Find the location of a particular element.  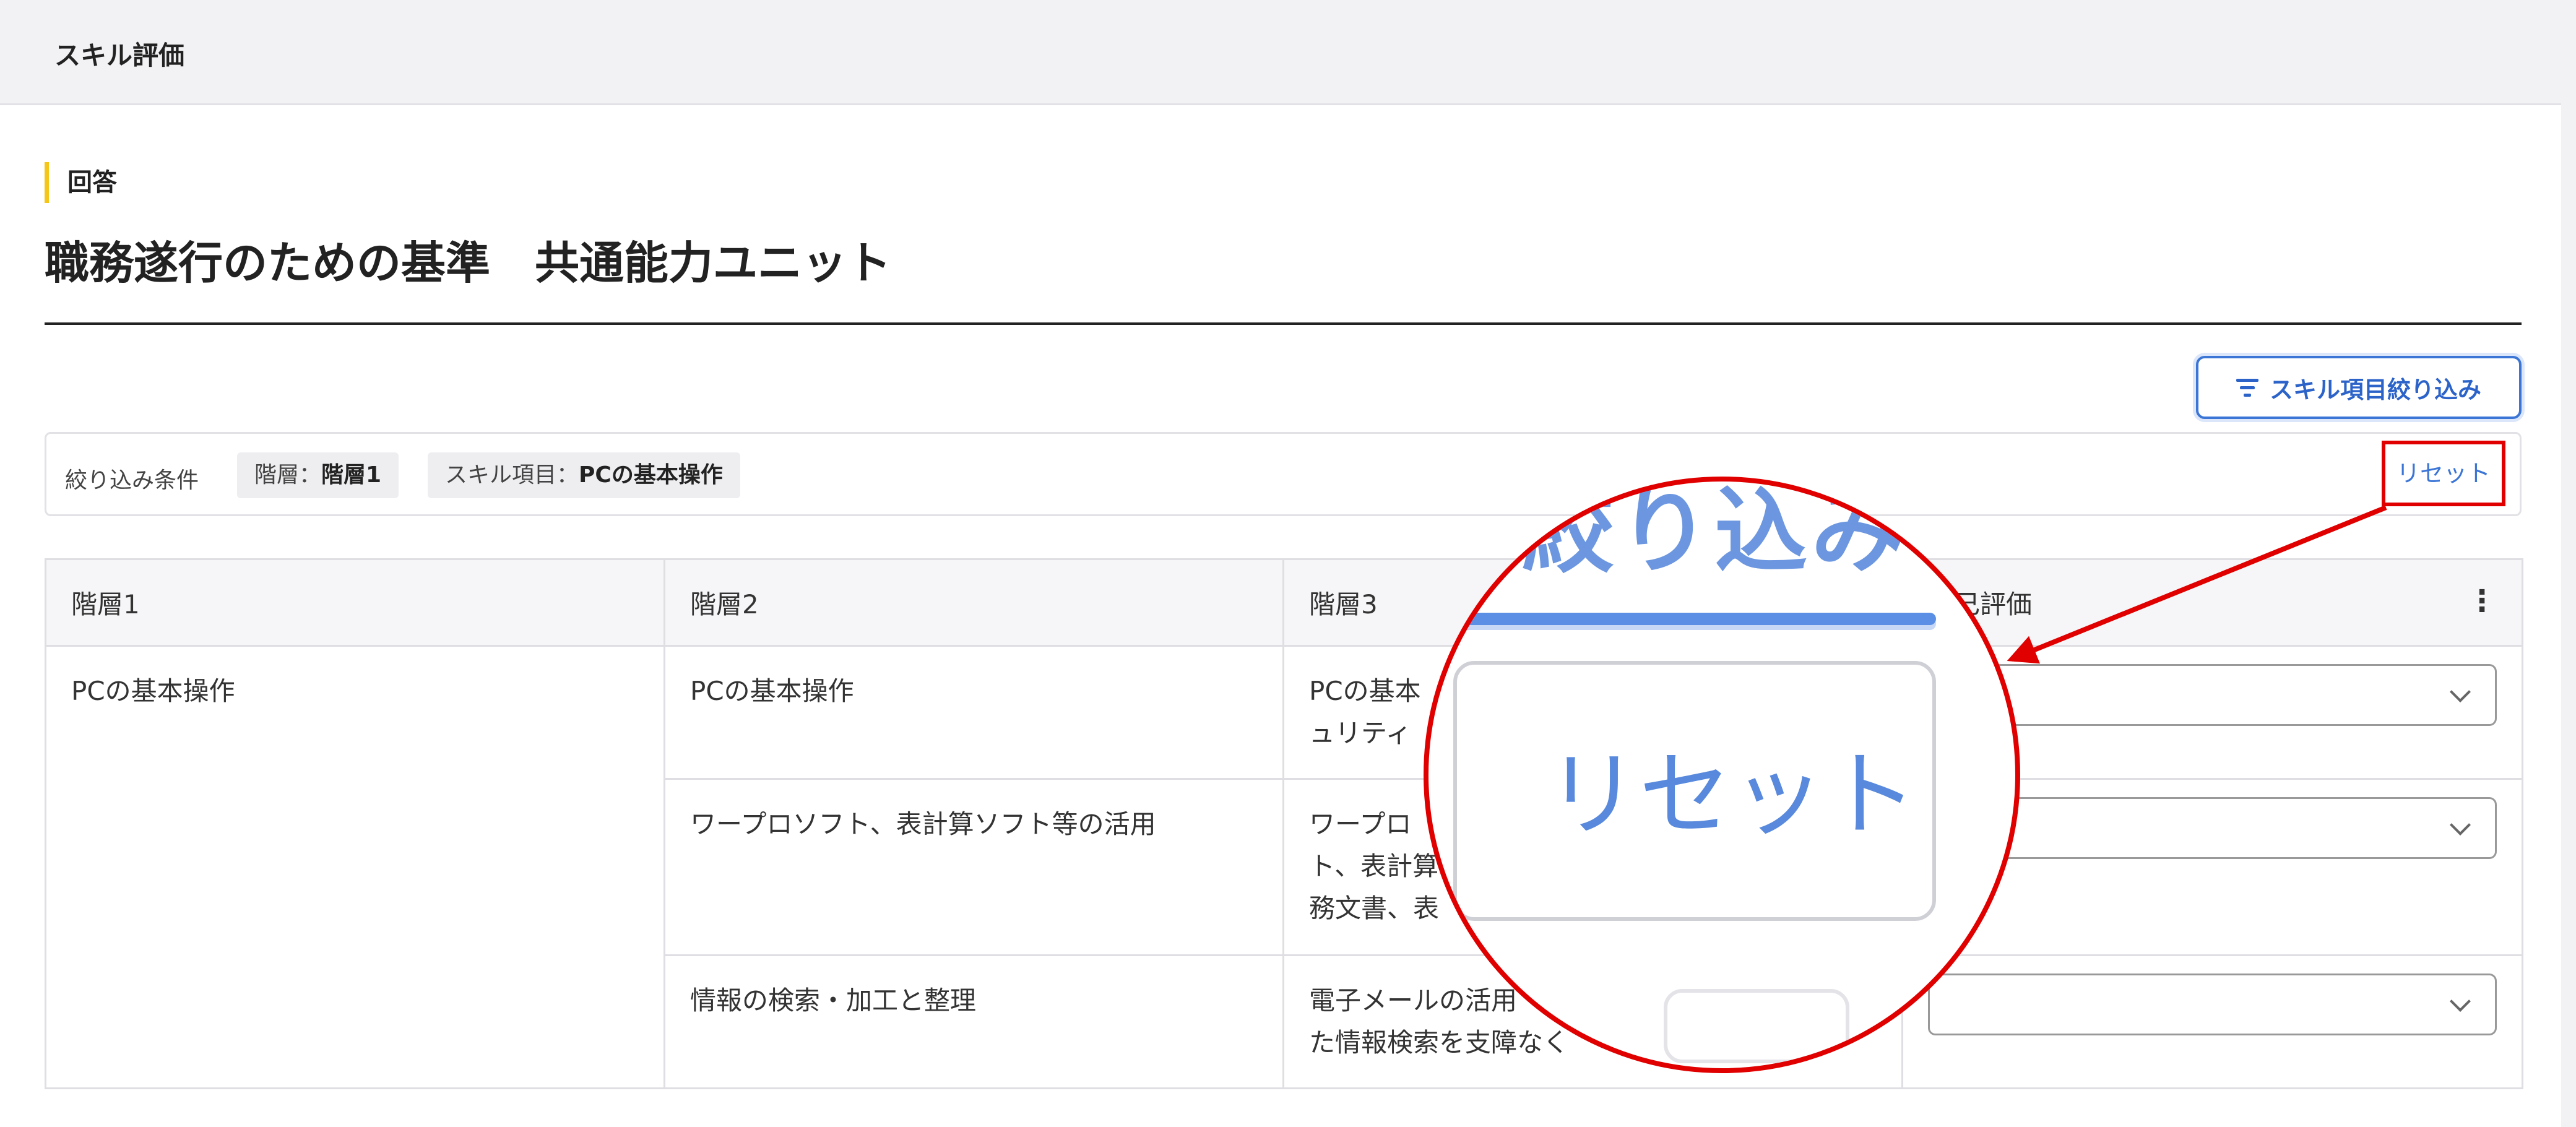

section-label: 回答 is located at coordinates (81, 182).